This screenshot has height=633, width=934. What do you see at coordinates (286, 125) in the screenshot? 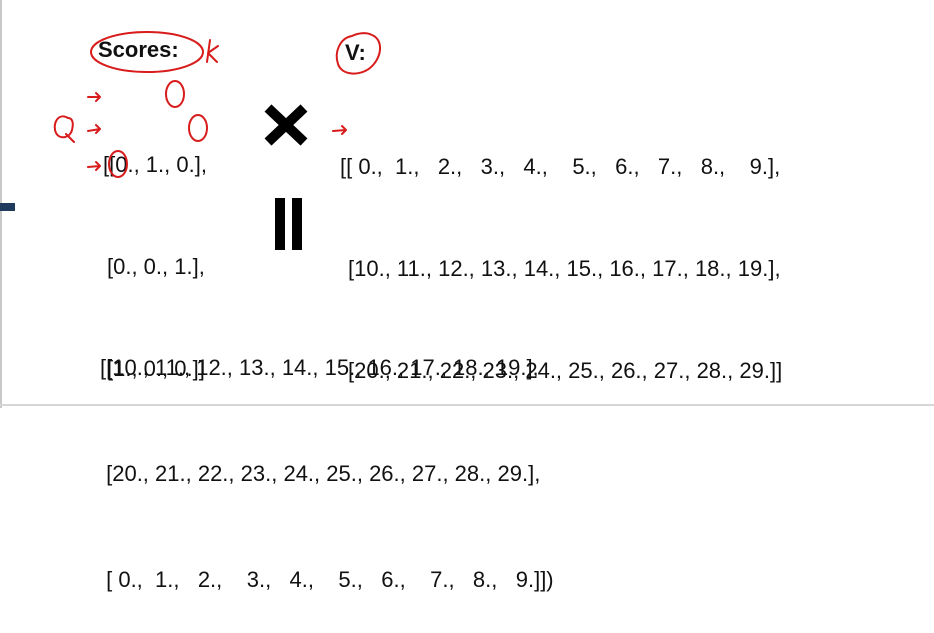
I see `multiply-icon` at bounding box center [286, 125].